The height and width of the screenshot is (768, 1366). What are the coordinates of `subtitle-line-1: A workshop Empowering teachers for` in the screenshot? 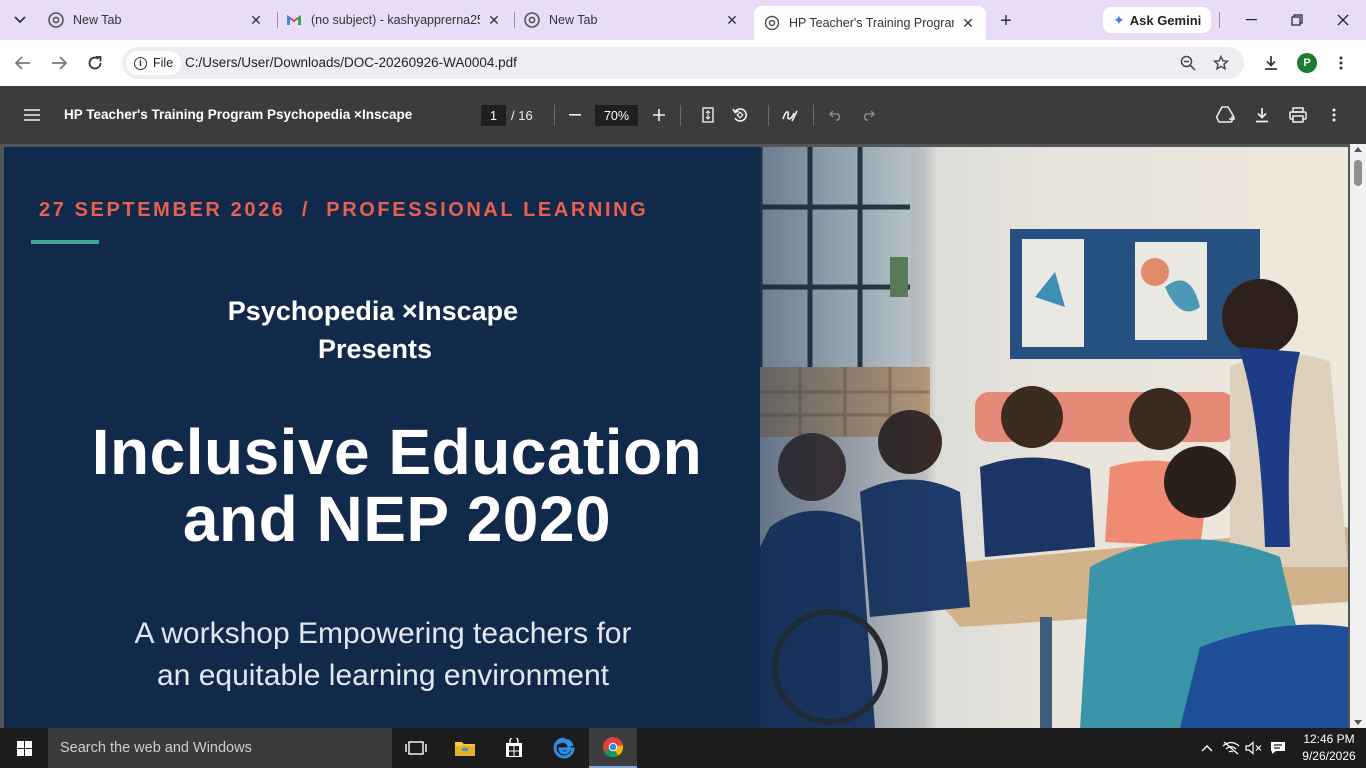 It's located at (383, 633).